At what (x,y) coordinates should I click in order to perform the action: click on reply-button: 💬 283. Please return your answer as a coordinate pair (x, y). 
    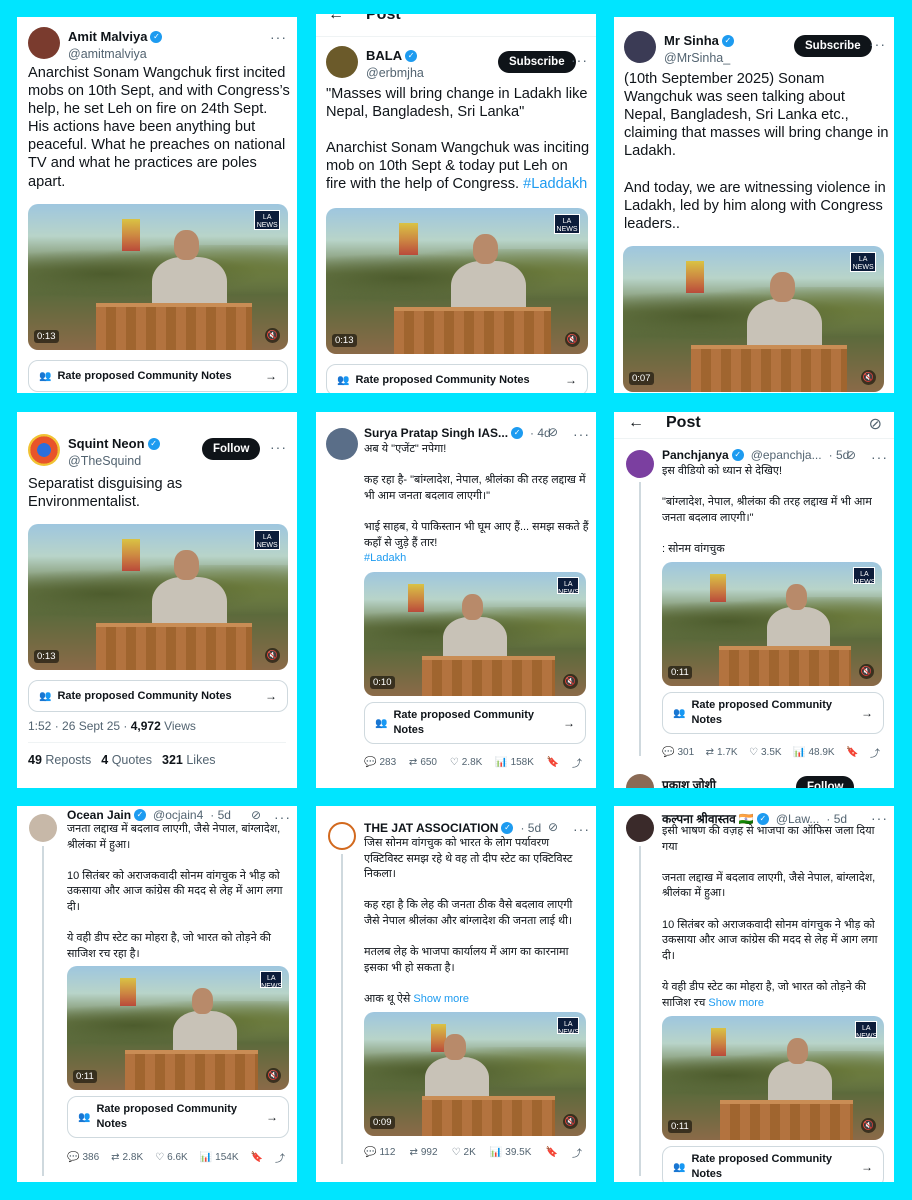
    Looking at the image, I should click on (380, 762).